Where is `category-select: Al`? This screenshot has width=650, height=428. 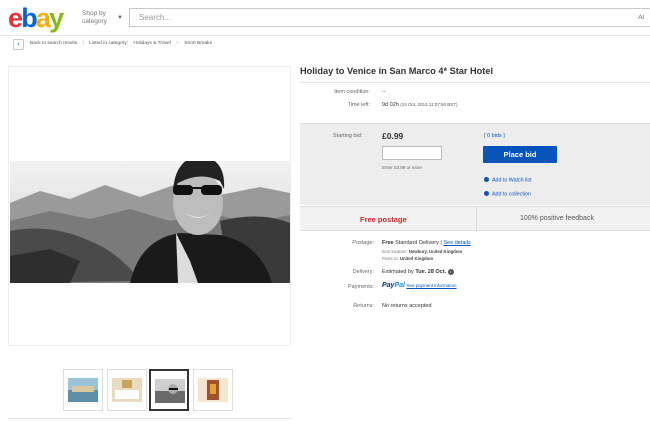 category-select: Al is located at coordinates (641, 17).